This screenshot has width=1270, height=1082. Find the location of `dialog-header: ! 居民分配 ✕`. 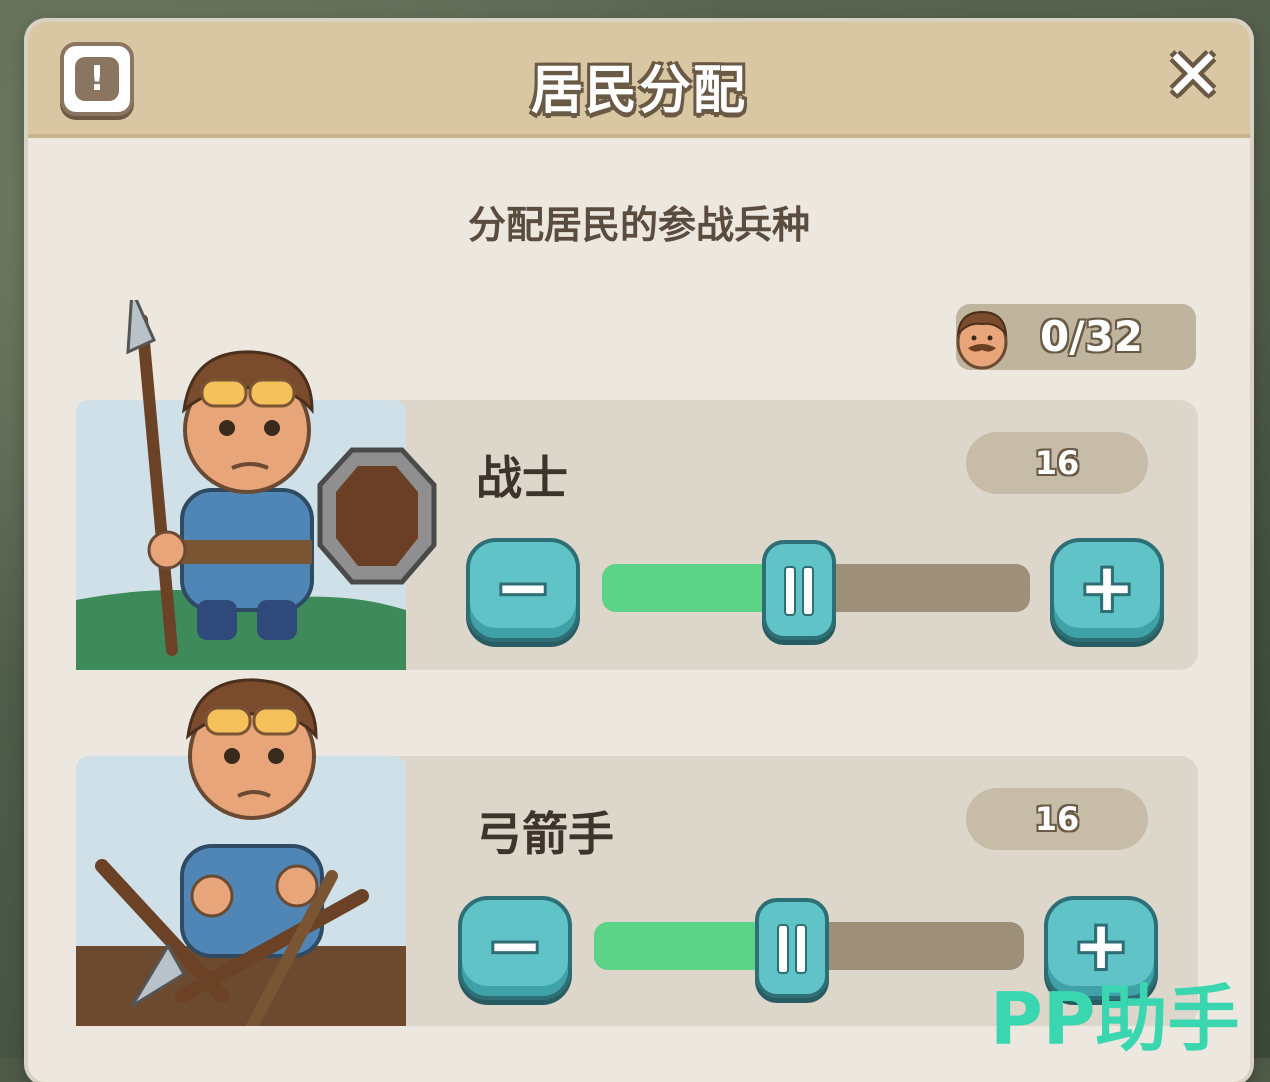

dialog-header: ! 居民分配 ✕ is located at coordinates (639, 80).